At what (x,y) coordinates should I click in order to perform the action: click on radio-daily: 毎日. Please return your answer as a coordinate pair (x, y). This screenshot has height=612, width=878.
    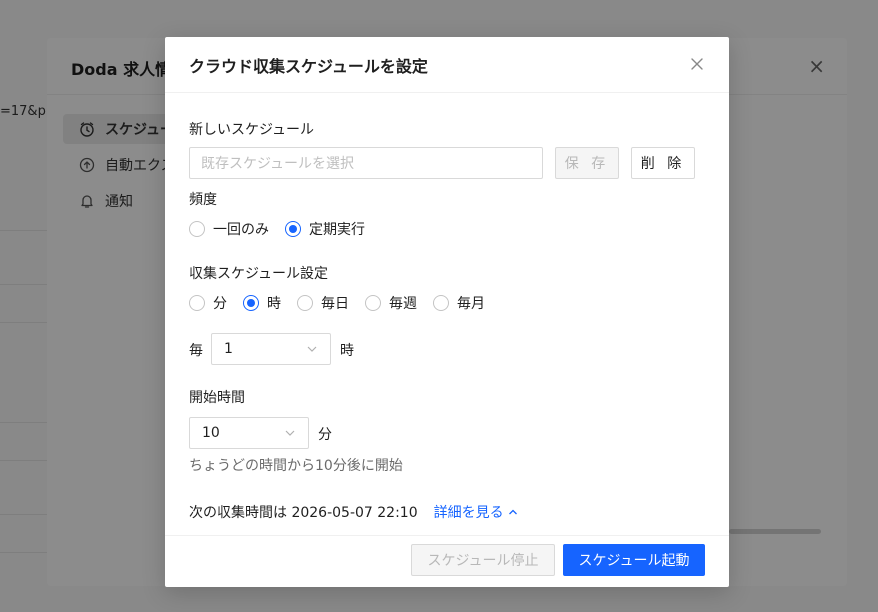
    Looking at the image, I should click on (323, 303).